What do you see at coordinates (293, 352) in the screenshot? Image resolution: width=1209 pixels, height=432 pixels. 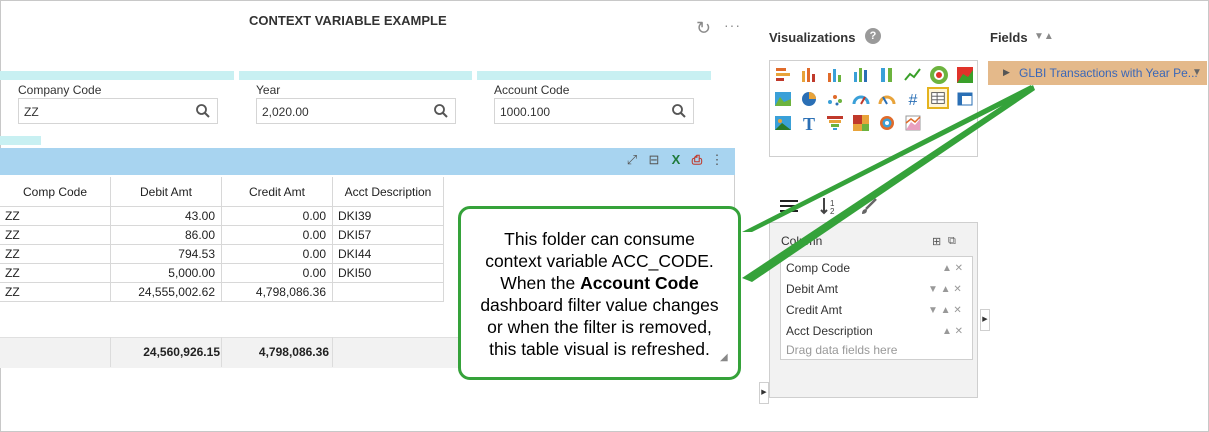 I see `total-credit: 4,798,086.36` at bounding box center [293, 352].